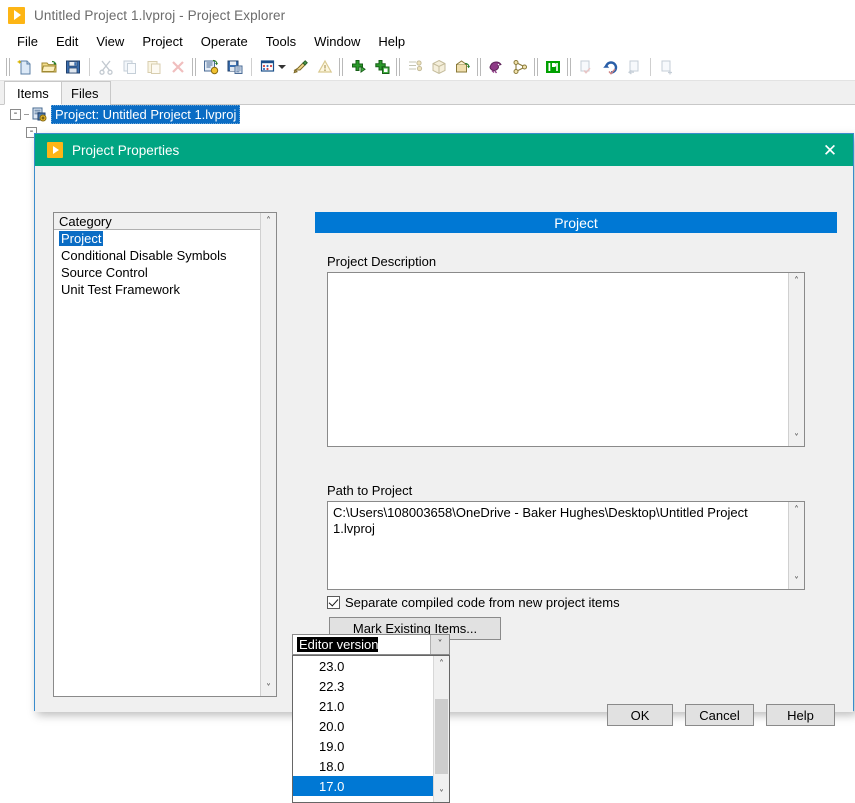 The height and width of the screenshot is (803, 855). What do you see at coordinates (15, 114) in the screenshot?
I see `collapse-expander-icon: -` at bounding box center [15, 114].